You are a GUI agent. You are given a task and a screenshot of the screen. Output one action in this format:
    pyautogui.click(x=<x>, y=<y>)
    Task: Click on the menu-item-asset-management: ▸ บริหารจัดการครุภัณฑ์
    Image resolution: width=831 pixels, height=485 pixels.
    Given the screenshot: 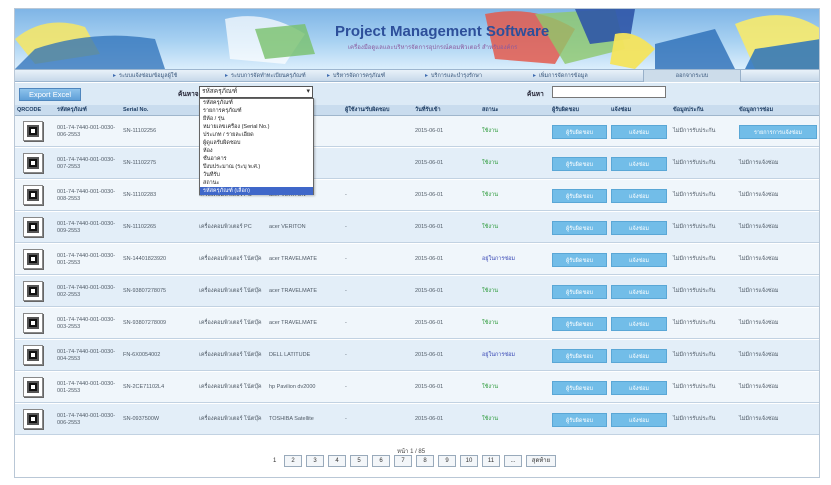 What is the action you would take?
    pyautogui.click(x=376, y=76)
    